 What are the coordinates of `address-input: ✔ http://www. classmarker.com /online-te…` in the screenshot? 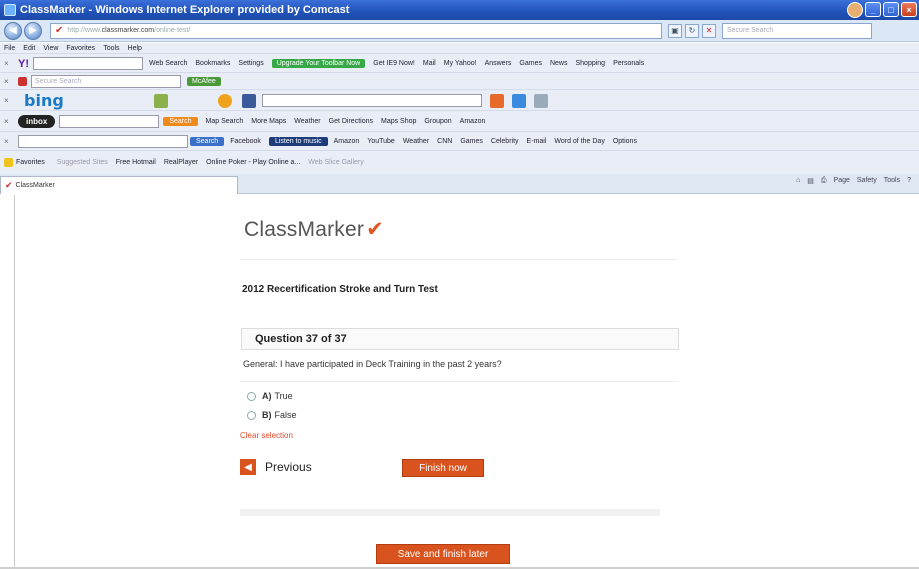 It's located at (356, 30).